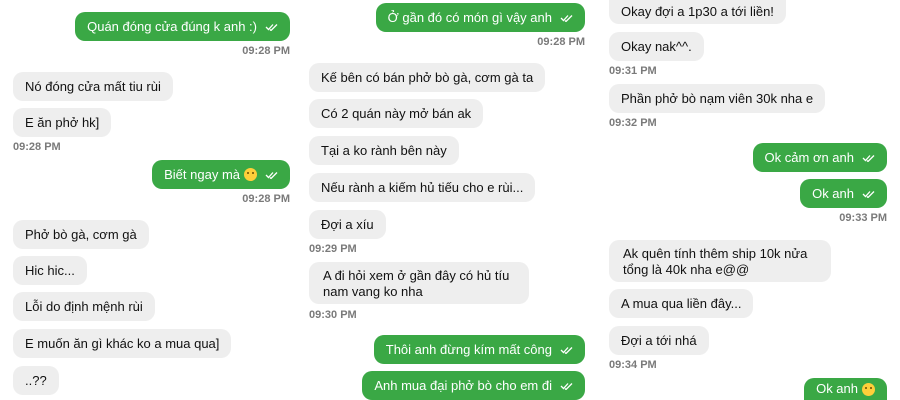  I want to click on message-bubble-received: ..??, so click(36, 380).